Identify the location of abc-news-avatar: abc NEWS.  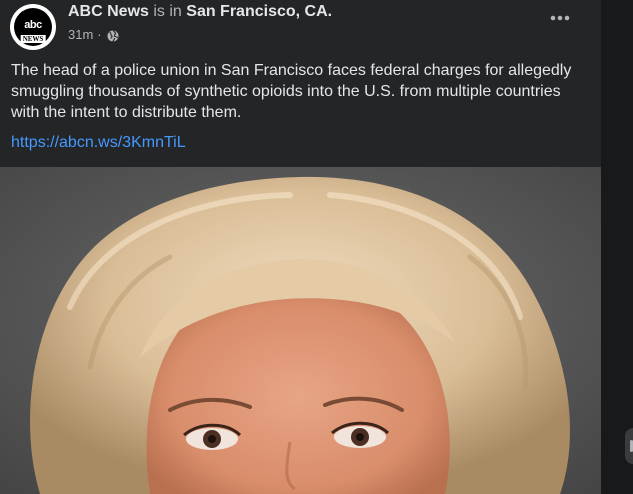
(33, 27).